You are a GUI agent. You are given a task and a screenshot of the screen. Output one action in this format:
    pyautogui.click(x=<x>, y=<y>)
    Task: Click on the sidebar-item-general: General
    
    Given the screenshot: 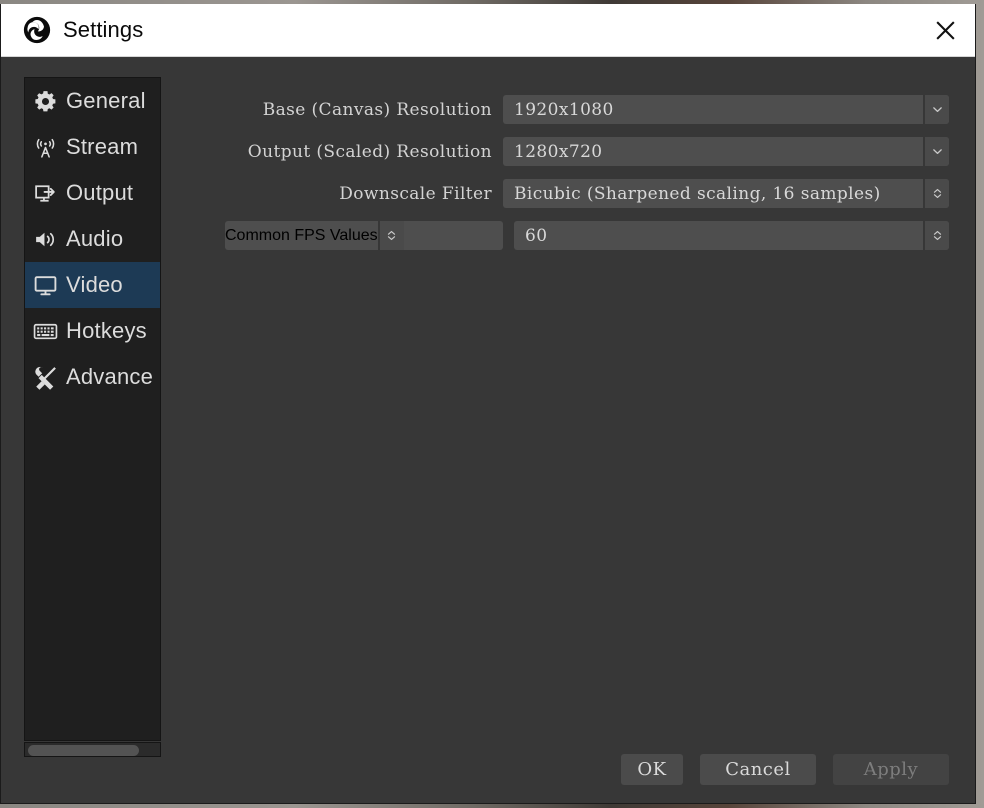 What is the action you would take?
    pyautogui.click(x=92, y=101)
    